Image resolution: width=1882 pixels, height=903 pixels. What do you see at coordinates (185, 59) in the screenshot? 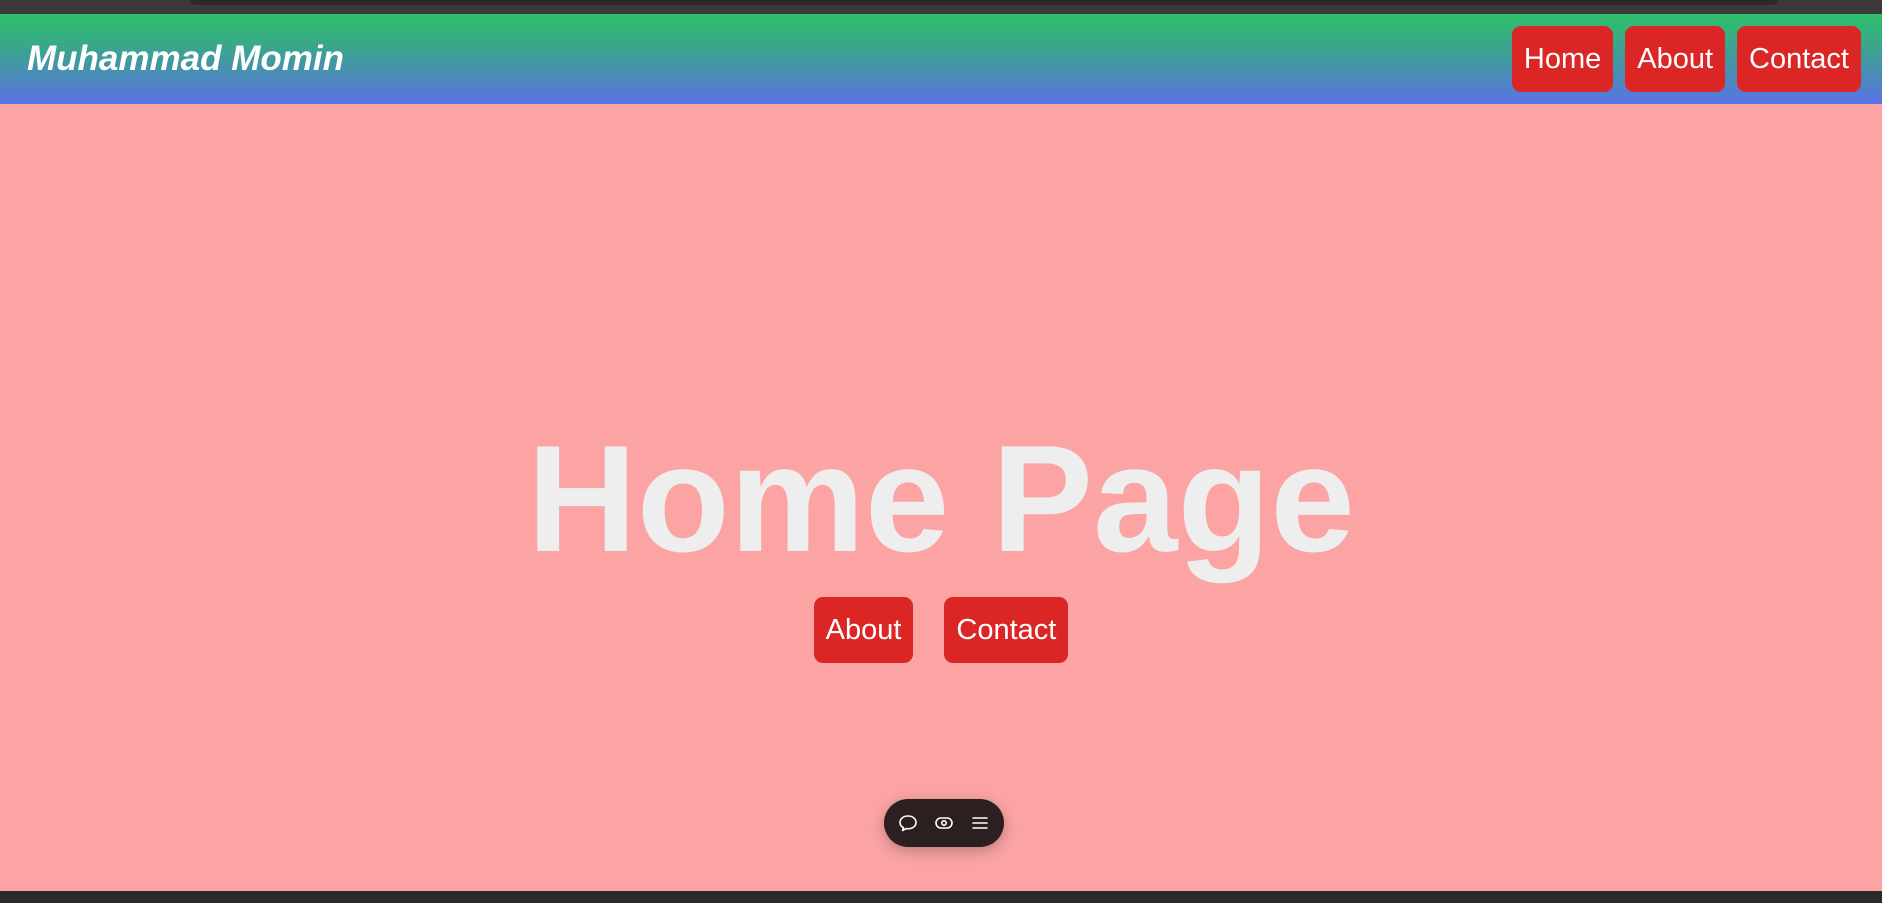
I see `brand-logo: Muhammad Momin` at bounding box center [185, 59].